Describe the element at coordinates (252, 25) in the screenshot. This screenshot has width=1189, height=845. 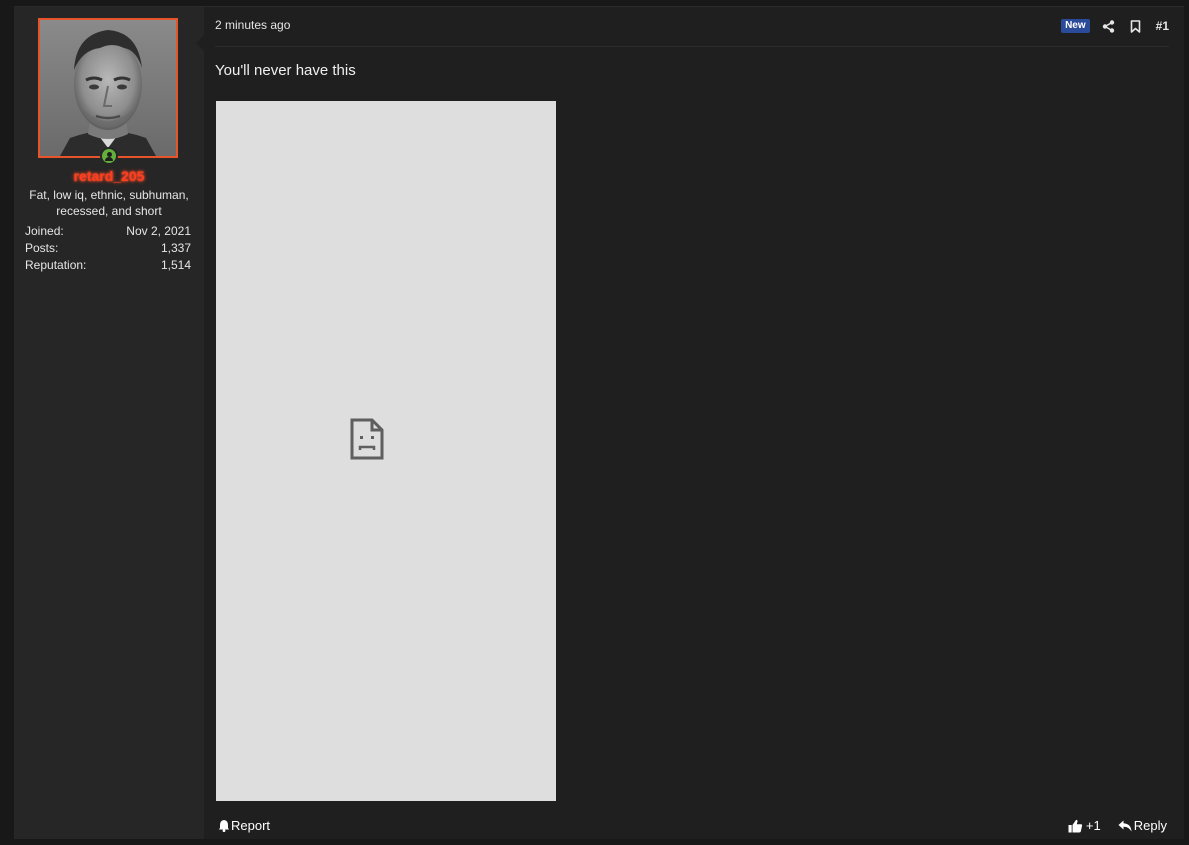
I see `post-timestamp: 2 minutes ago` at that location.